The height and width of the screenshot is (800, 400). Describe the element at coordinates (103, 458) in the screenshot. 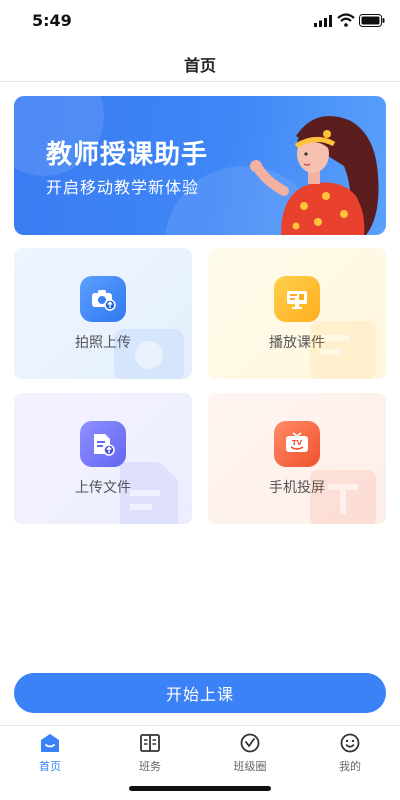

I see `file-upload-tile: 上传文件` at that location.